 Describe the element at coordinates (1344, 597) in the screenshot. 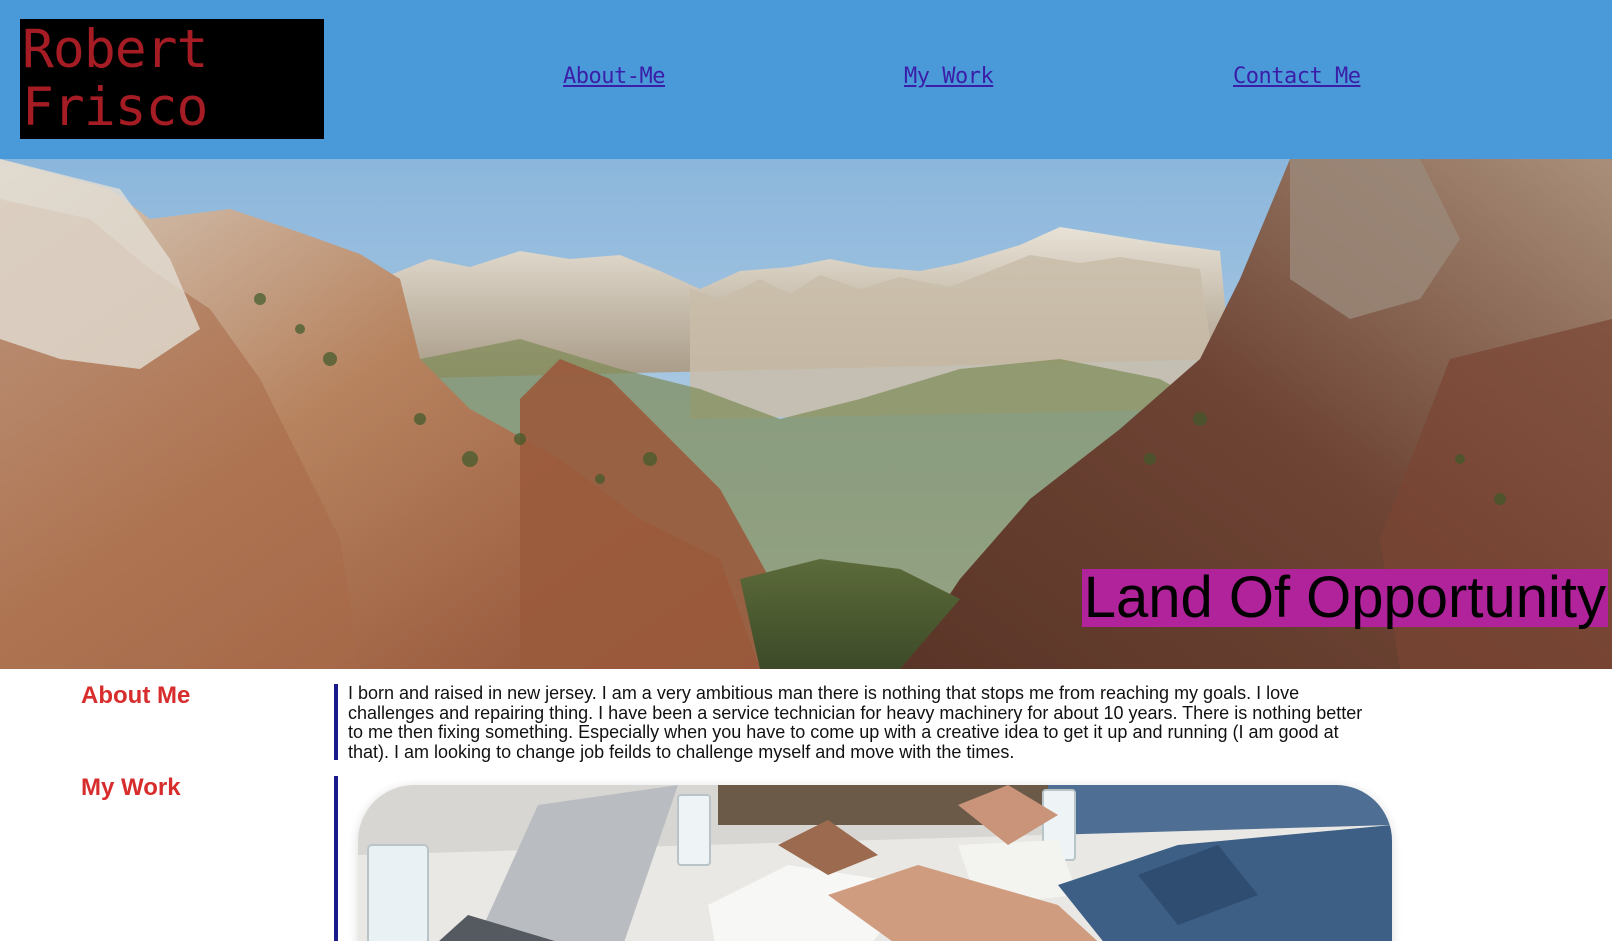

I see `hero-tagline: Land Of Opportunity` at that location.